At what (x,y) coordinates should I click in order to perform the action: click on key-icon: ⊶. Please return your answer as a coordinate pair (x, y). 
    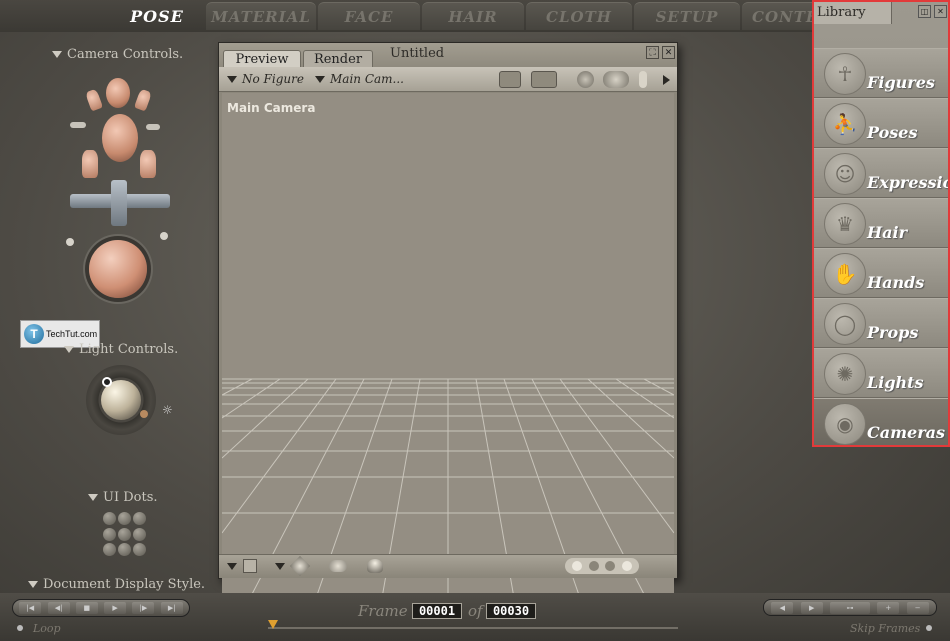
    Looking at the image, I should click on (849, 607).